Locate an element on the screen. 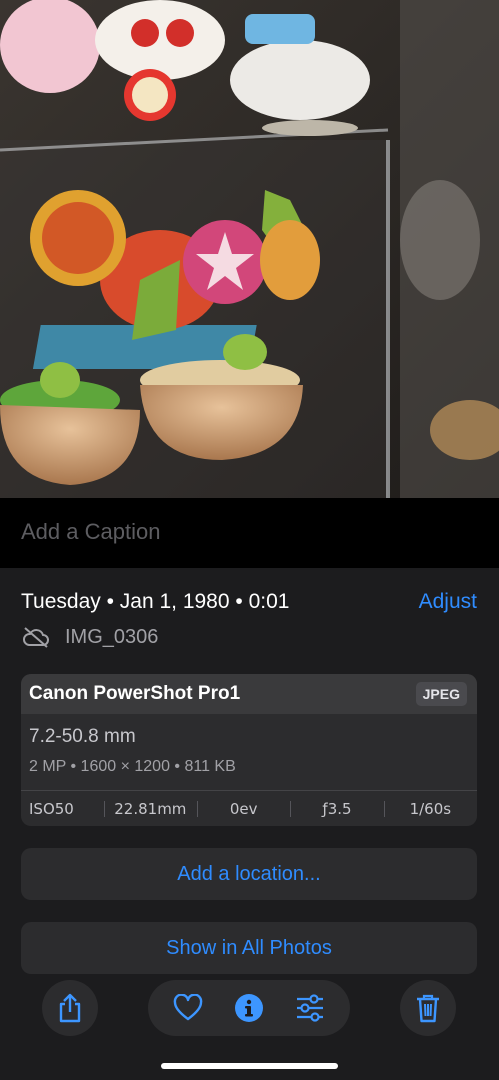 Image resolution: width=499 pixels, height=1080 pixels. share-icon is located at coordinates (70, 1008).